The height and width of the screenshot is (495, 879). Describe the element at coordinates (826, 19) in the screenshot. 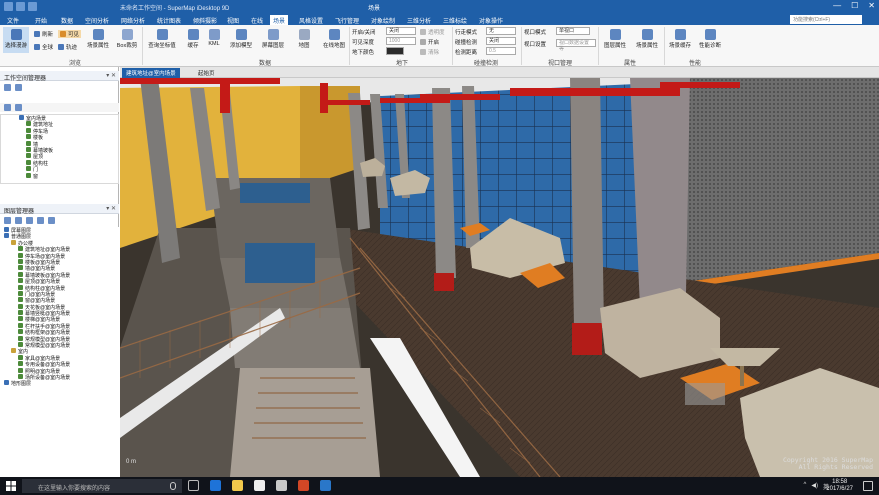

I see `function-search-input: 功能搜索(Ctrl+F)` at that location.